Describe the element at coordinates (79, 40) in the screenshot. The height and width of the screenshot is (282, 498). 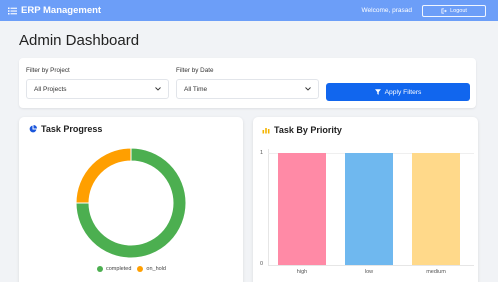
I see `page-title: Admin Dashboard` at that location.